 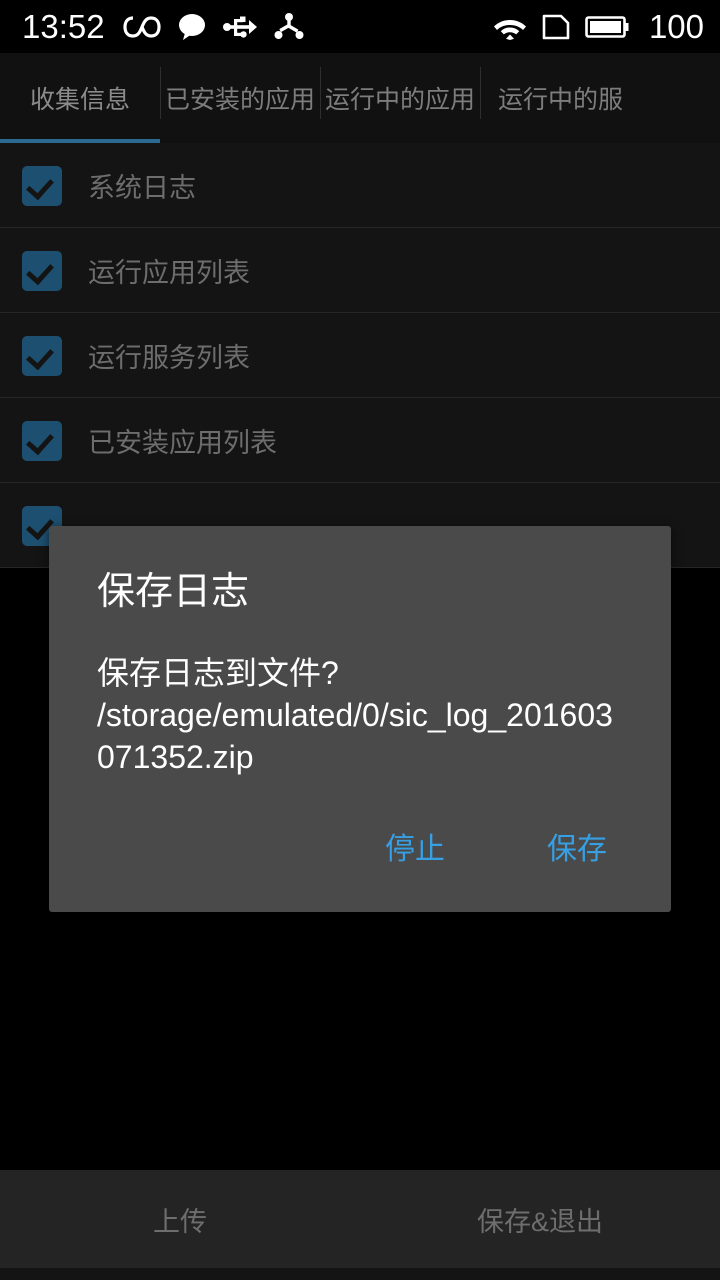 What do you see at coordinates (180, 1219) in the screenshot?
I see `upload-button: 上传` at bounding box center [180, 1219].